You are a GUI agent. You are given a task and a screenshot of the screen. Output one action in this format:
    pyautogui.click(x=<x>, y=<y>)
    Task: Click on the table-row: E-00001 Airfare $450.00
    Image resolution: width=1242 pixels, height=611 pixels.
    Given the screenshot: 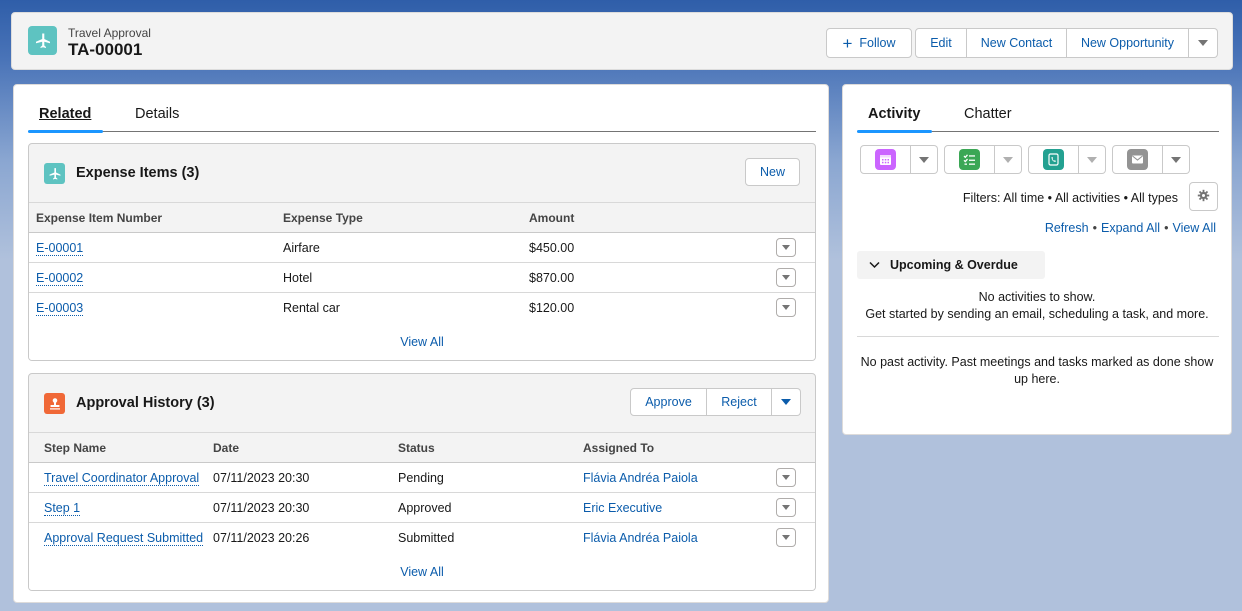 What is the action you would take?
    pyautogui.click(x=422, y=247)
    